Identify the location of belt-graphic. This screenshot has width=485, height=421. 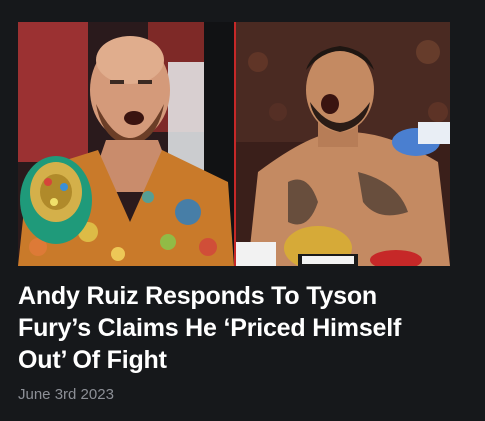
(56, 200).